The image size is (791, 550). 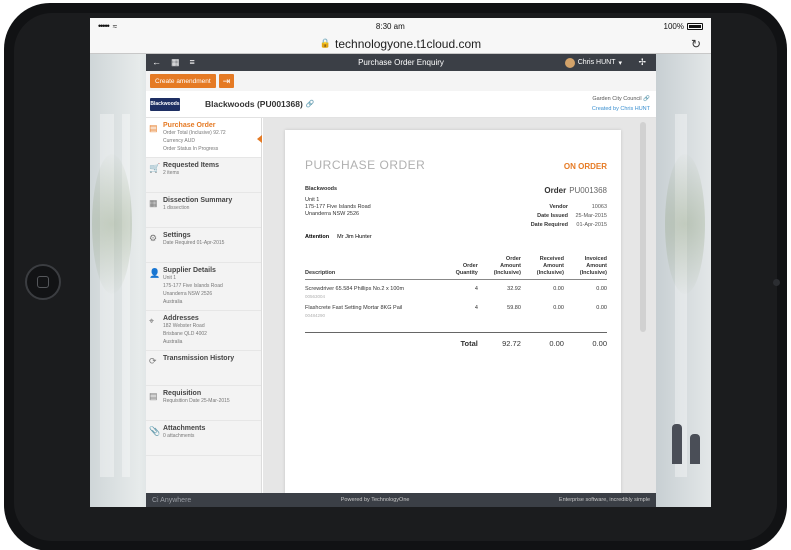 I want to click on battery-icon, so click(x=695, y=26).